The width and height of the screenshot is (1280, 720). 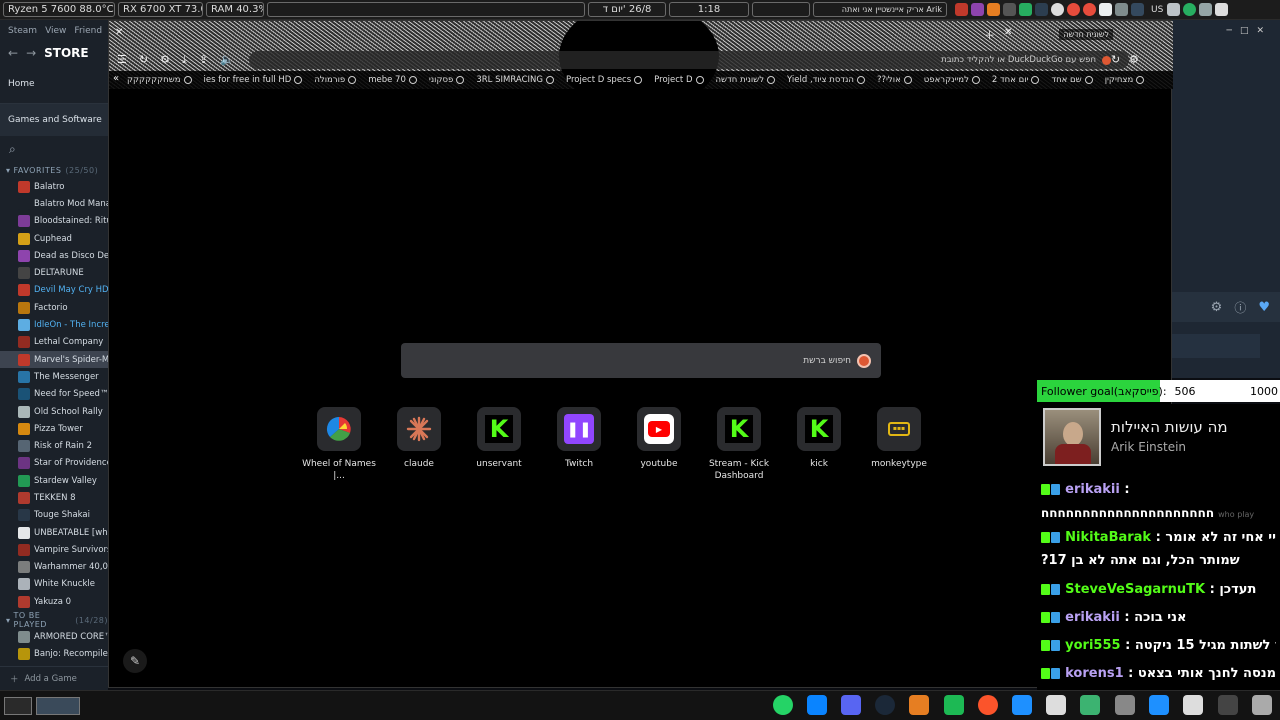 What do you see at coordinates (54, 620) in the screenshot?
I see `to-be-played-section-header: ▾ TO BE PLAYED (14/28)` at bounding box center [54, 620].